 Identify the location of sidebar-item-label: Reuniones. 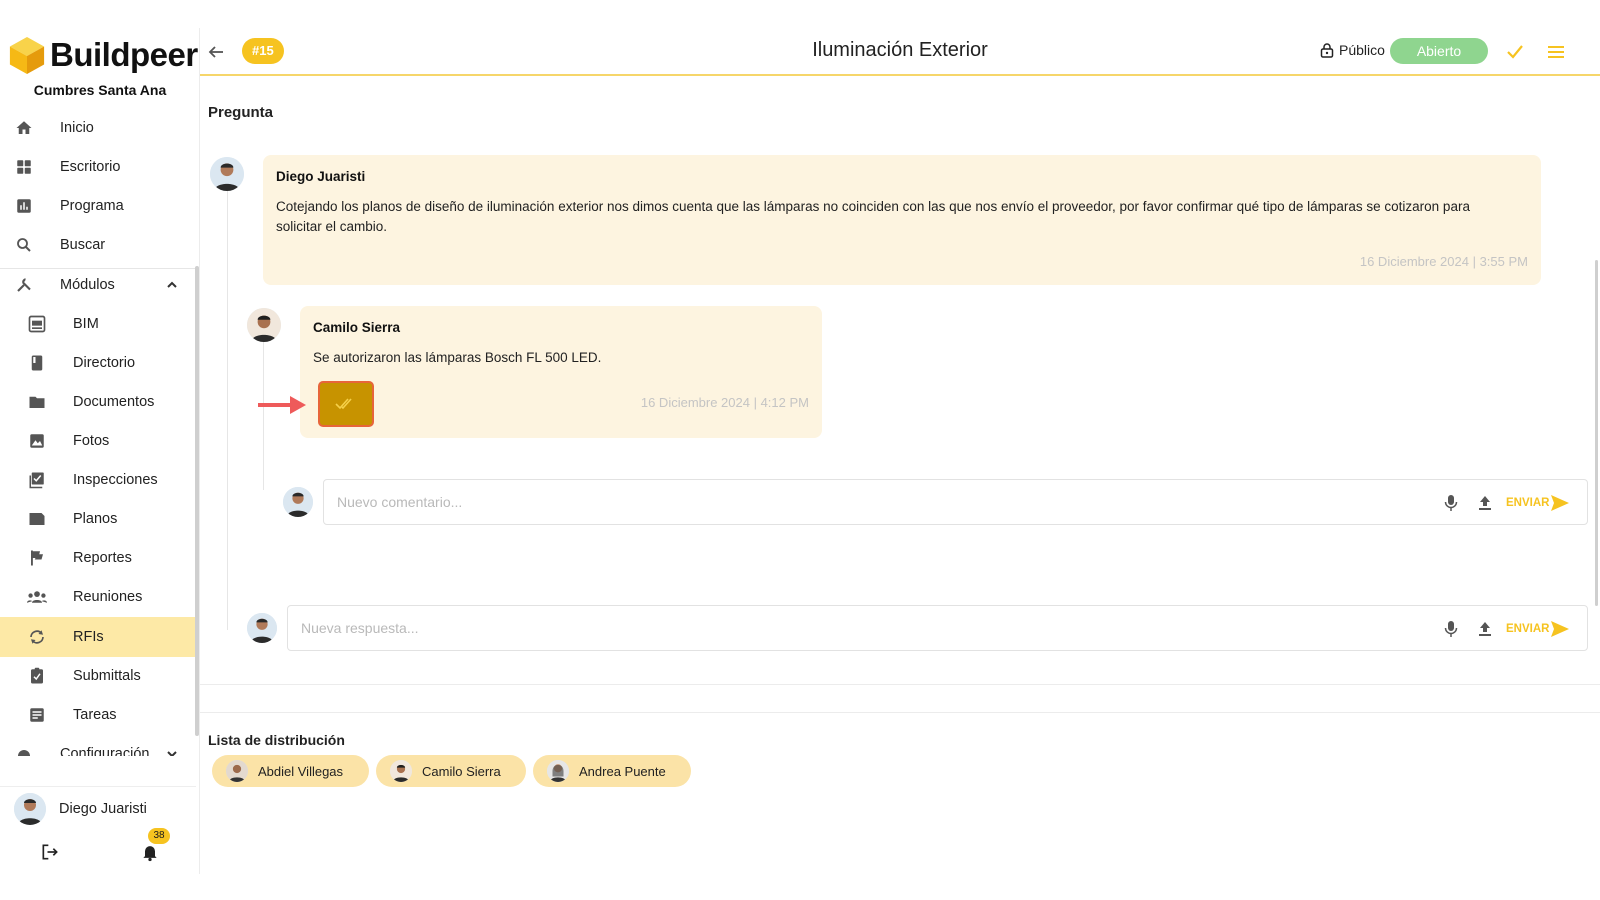
(108, 597).